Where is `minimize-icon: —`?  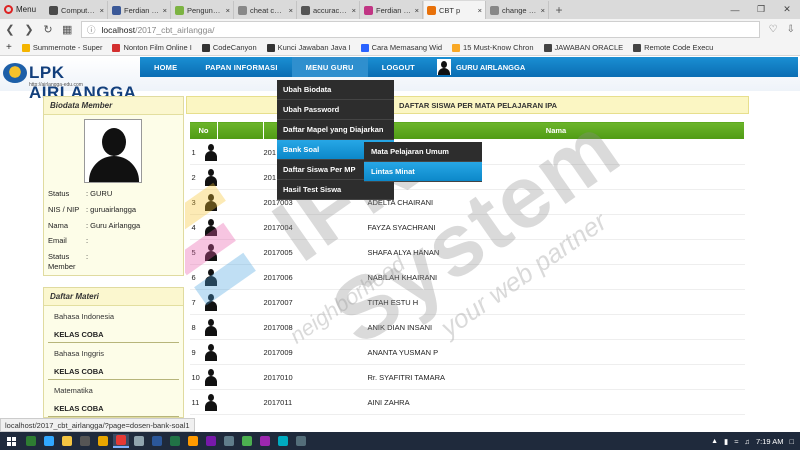
minimize-icon: — is located at coordinates (735, 9).